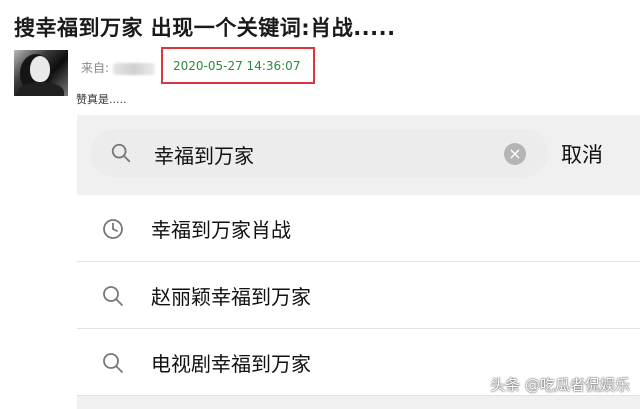  Describe the element at coordinates (204, 156) in the screenshot. I see `search-query: 幸福到万家` at that location.